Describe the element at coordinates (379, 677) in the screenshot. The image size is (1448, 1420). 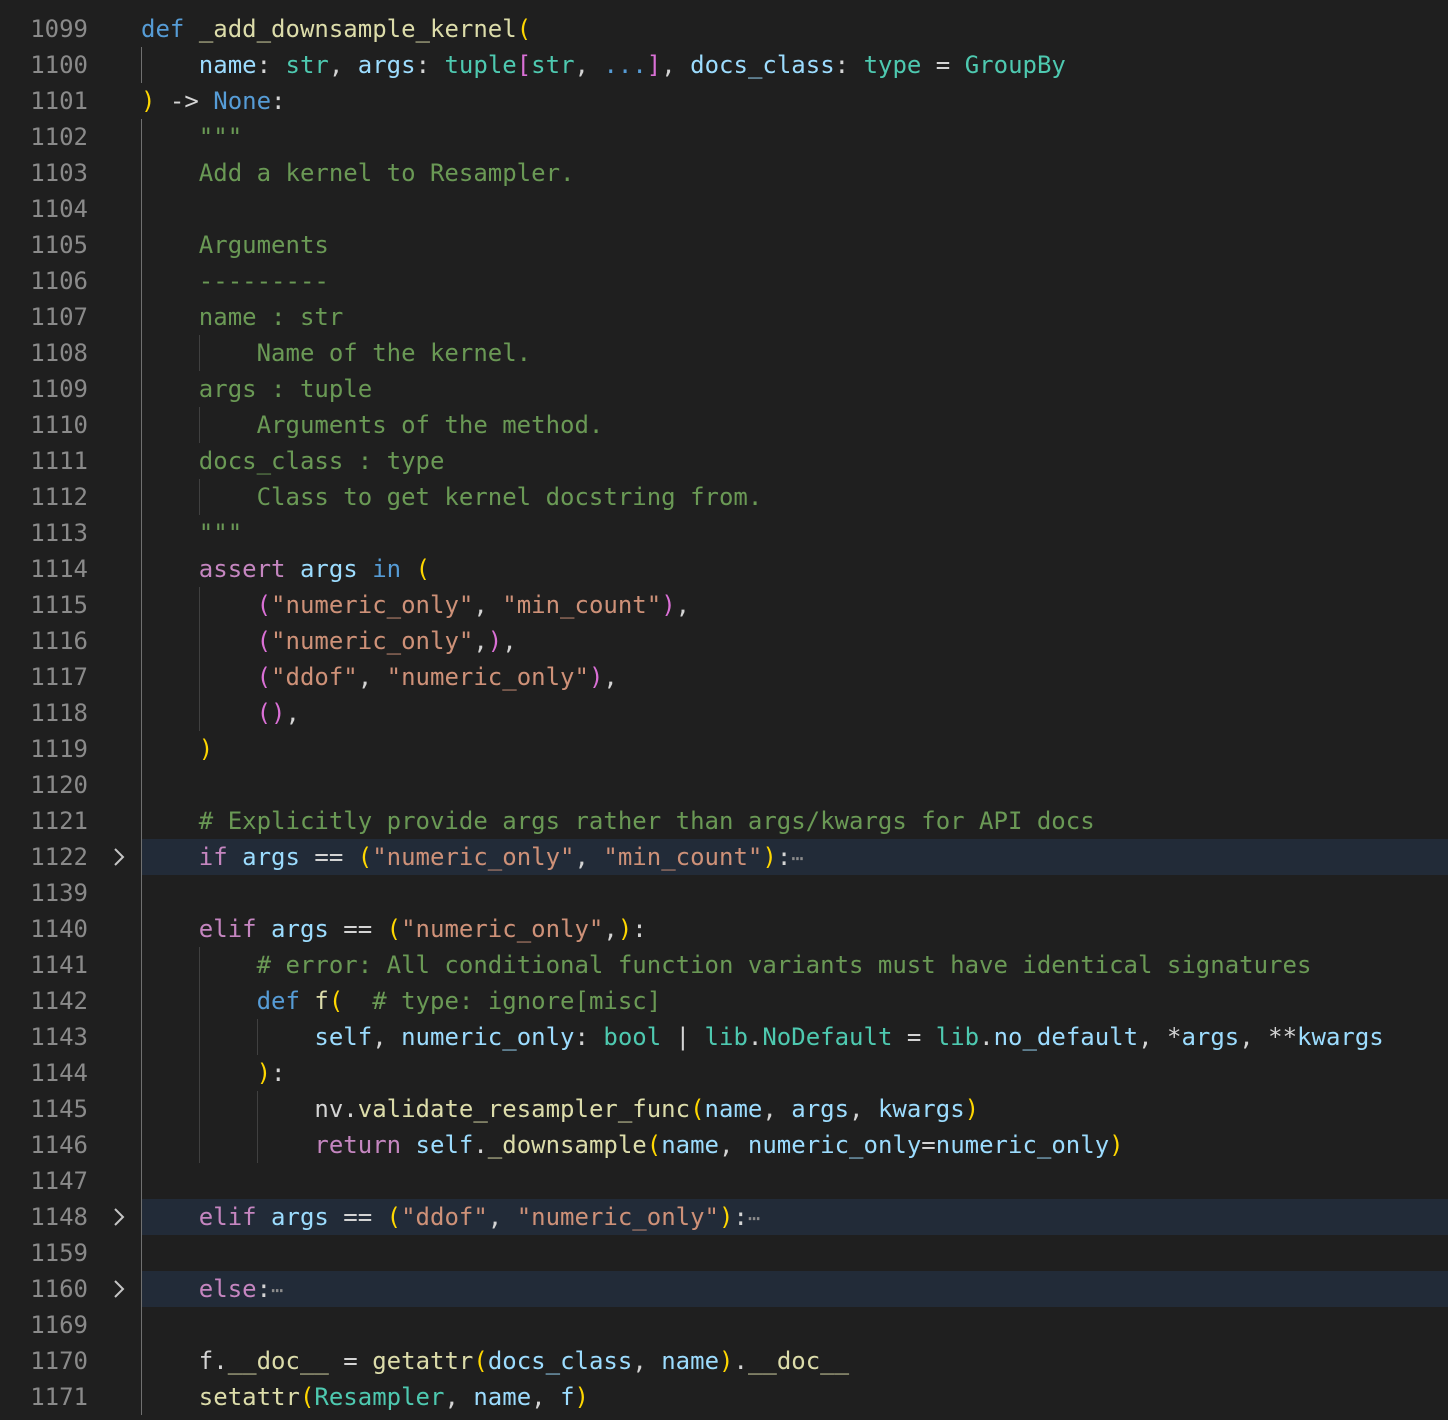
I see `code-text: ("ddof", "numeric_only"),` at that location.